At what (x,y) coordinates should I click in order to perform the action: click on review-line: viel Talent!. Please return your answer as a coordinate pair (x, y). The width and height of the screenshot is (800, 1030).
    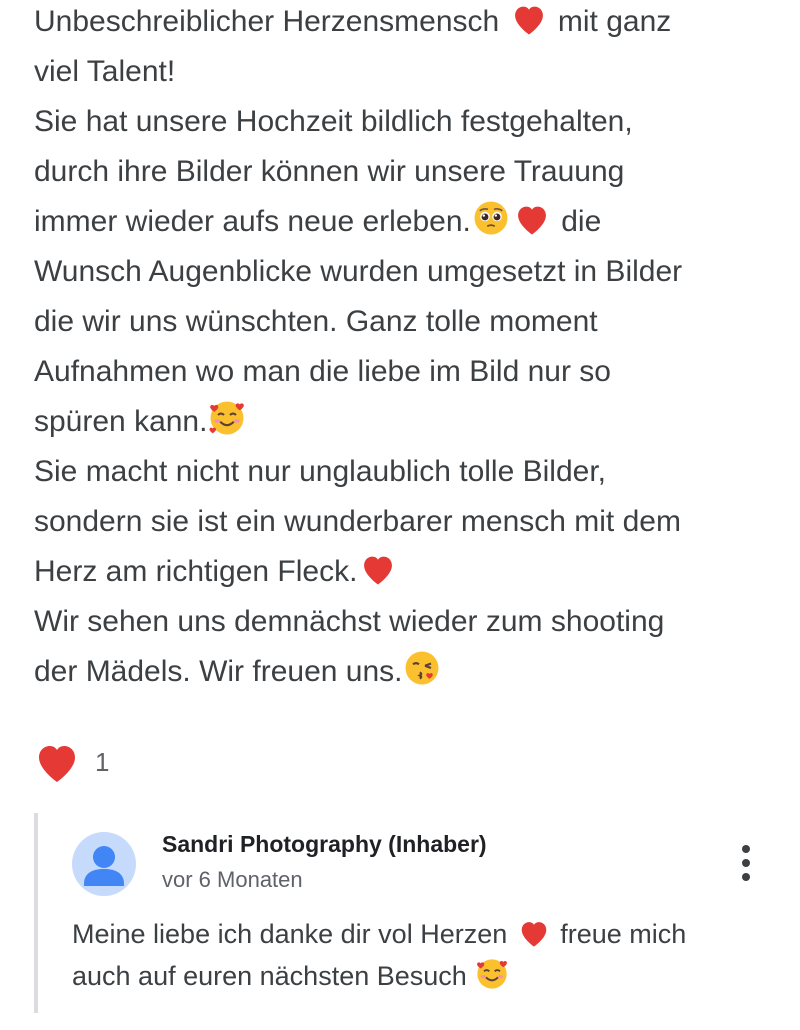
    Looking at the image, I should click on (105, 71).